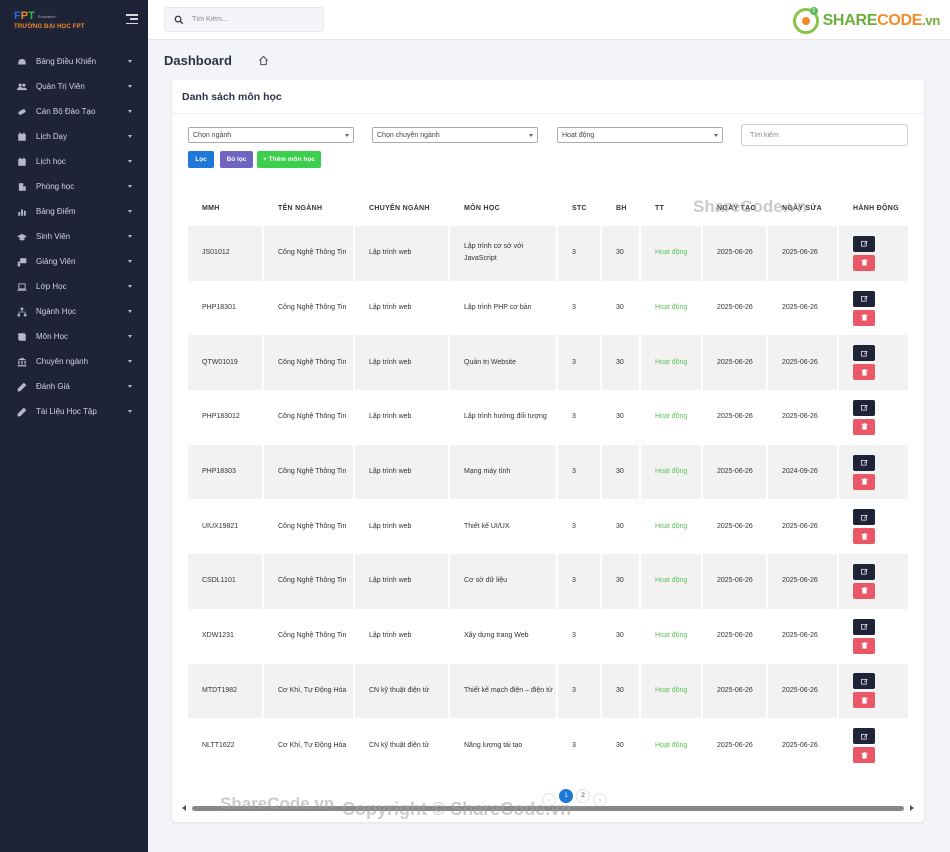 The width and height of the screenshot is (950, 852). Describe the element at coordinates (74, 61) in the screenshot. I see `sidebar-item-0: Bảng Điều Khiển` at that location.